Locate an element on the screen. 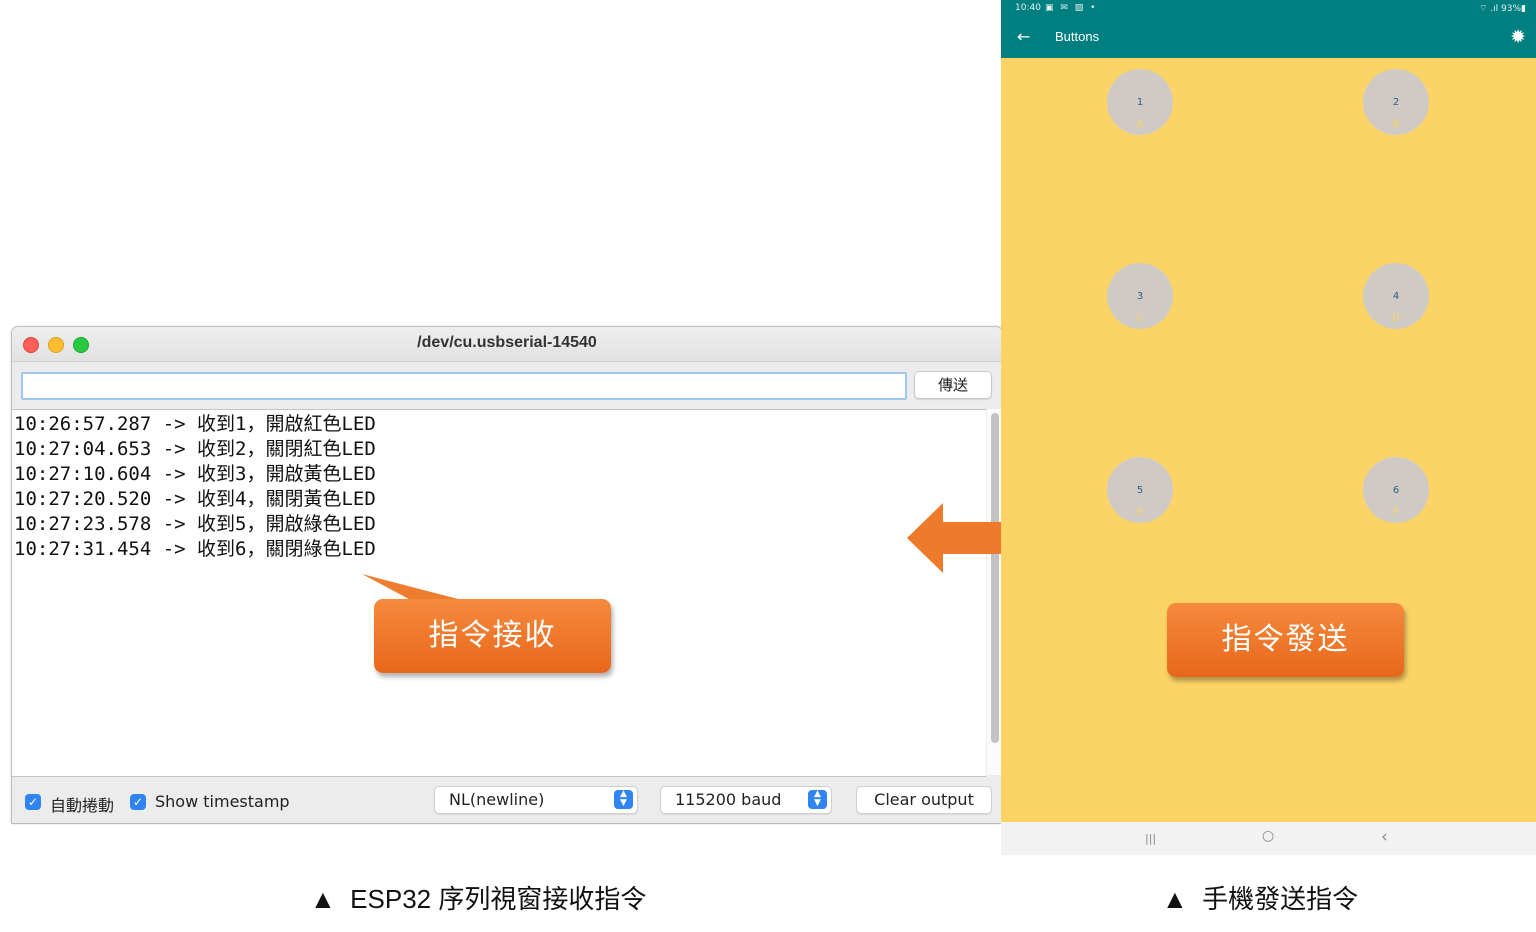  button-number: 4 is located at coordinates (1396, 296).